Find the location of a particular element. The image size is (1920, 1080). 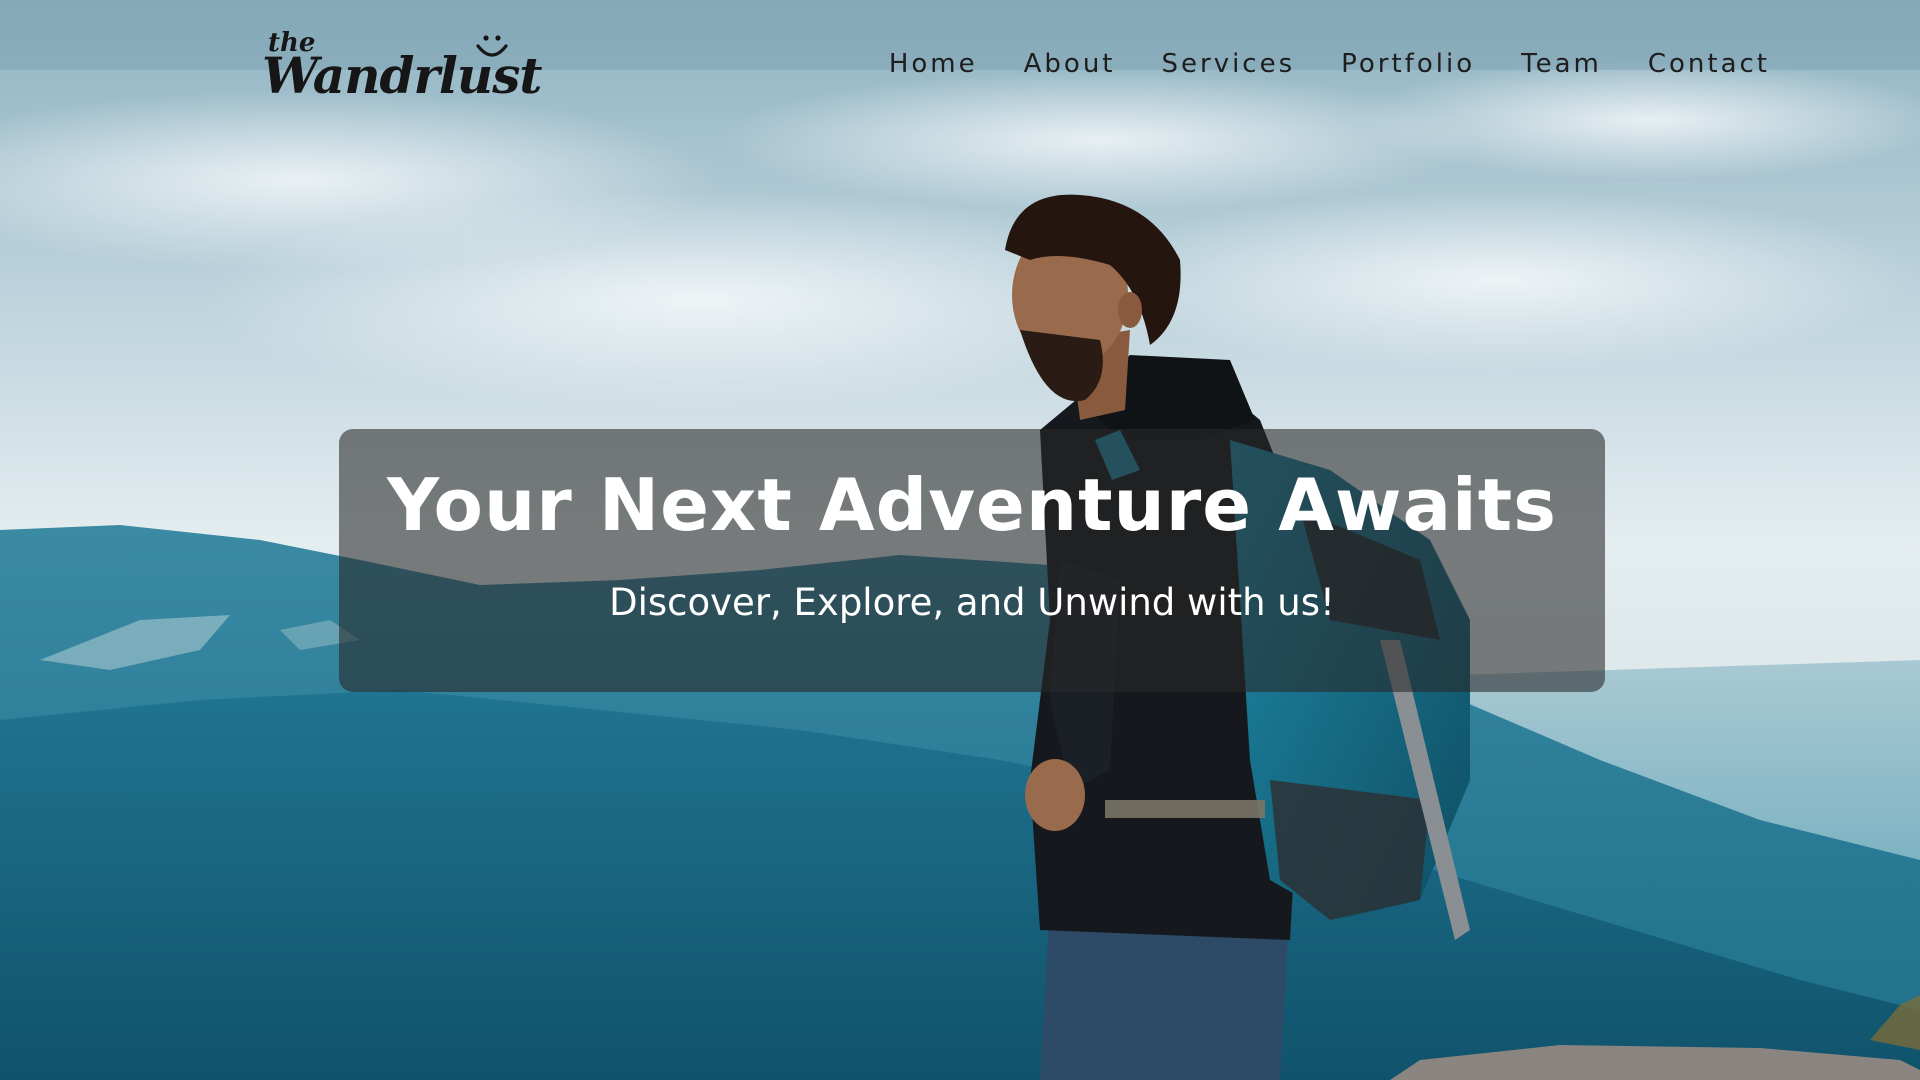

hero-title: Your Next Adventure Awaits is located at coordinates (972, 505).